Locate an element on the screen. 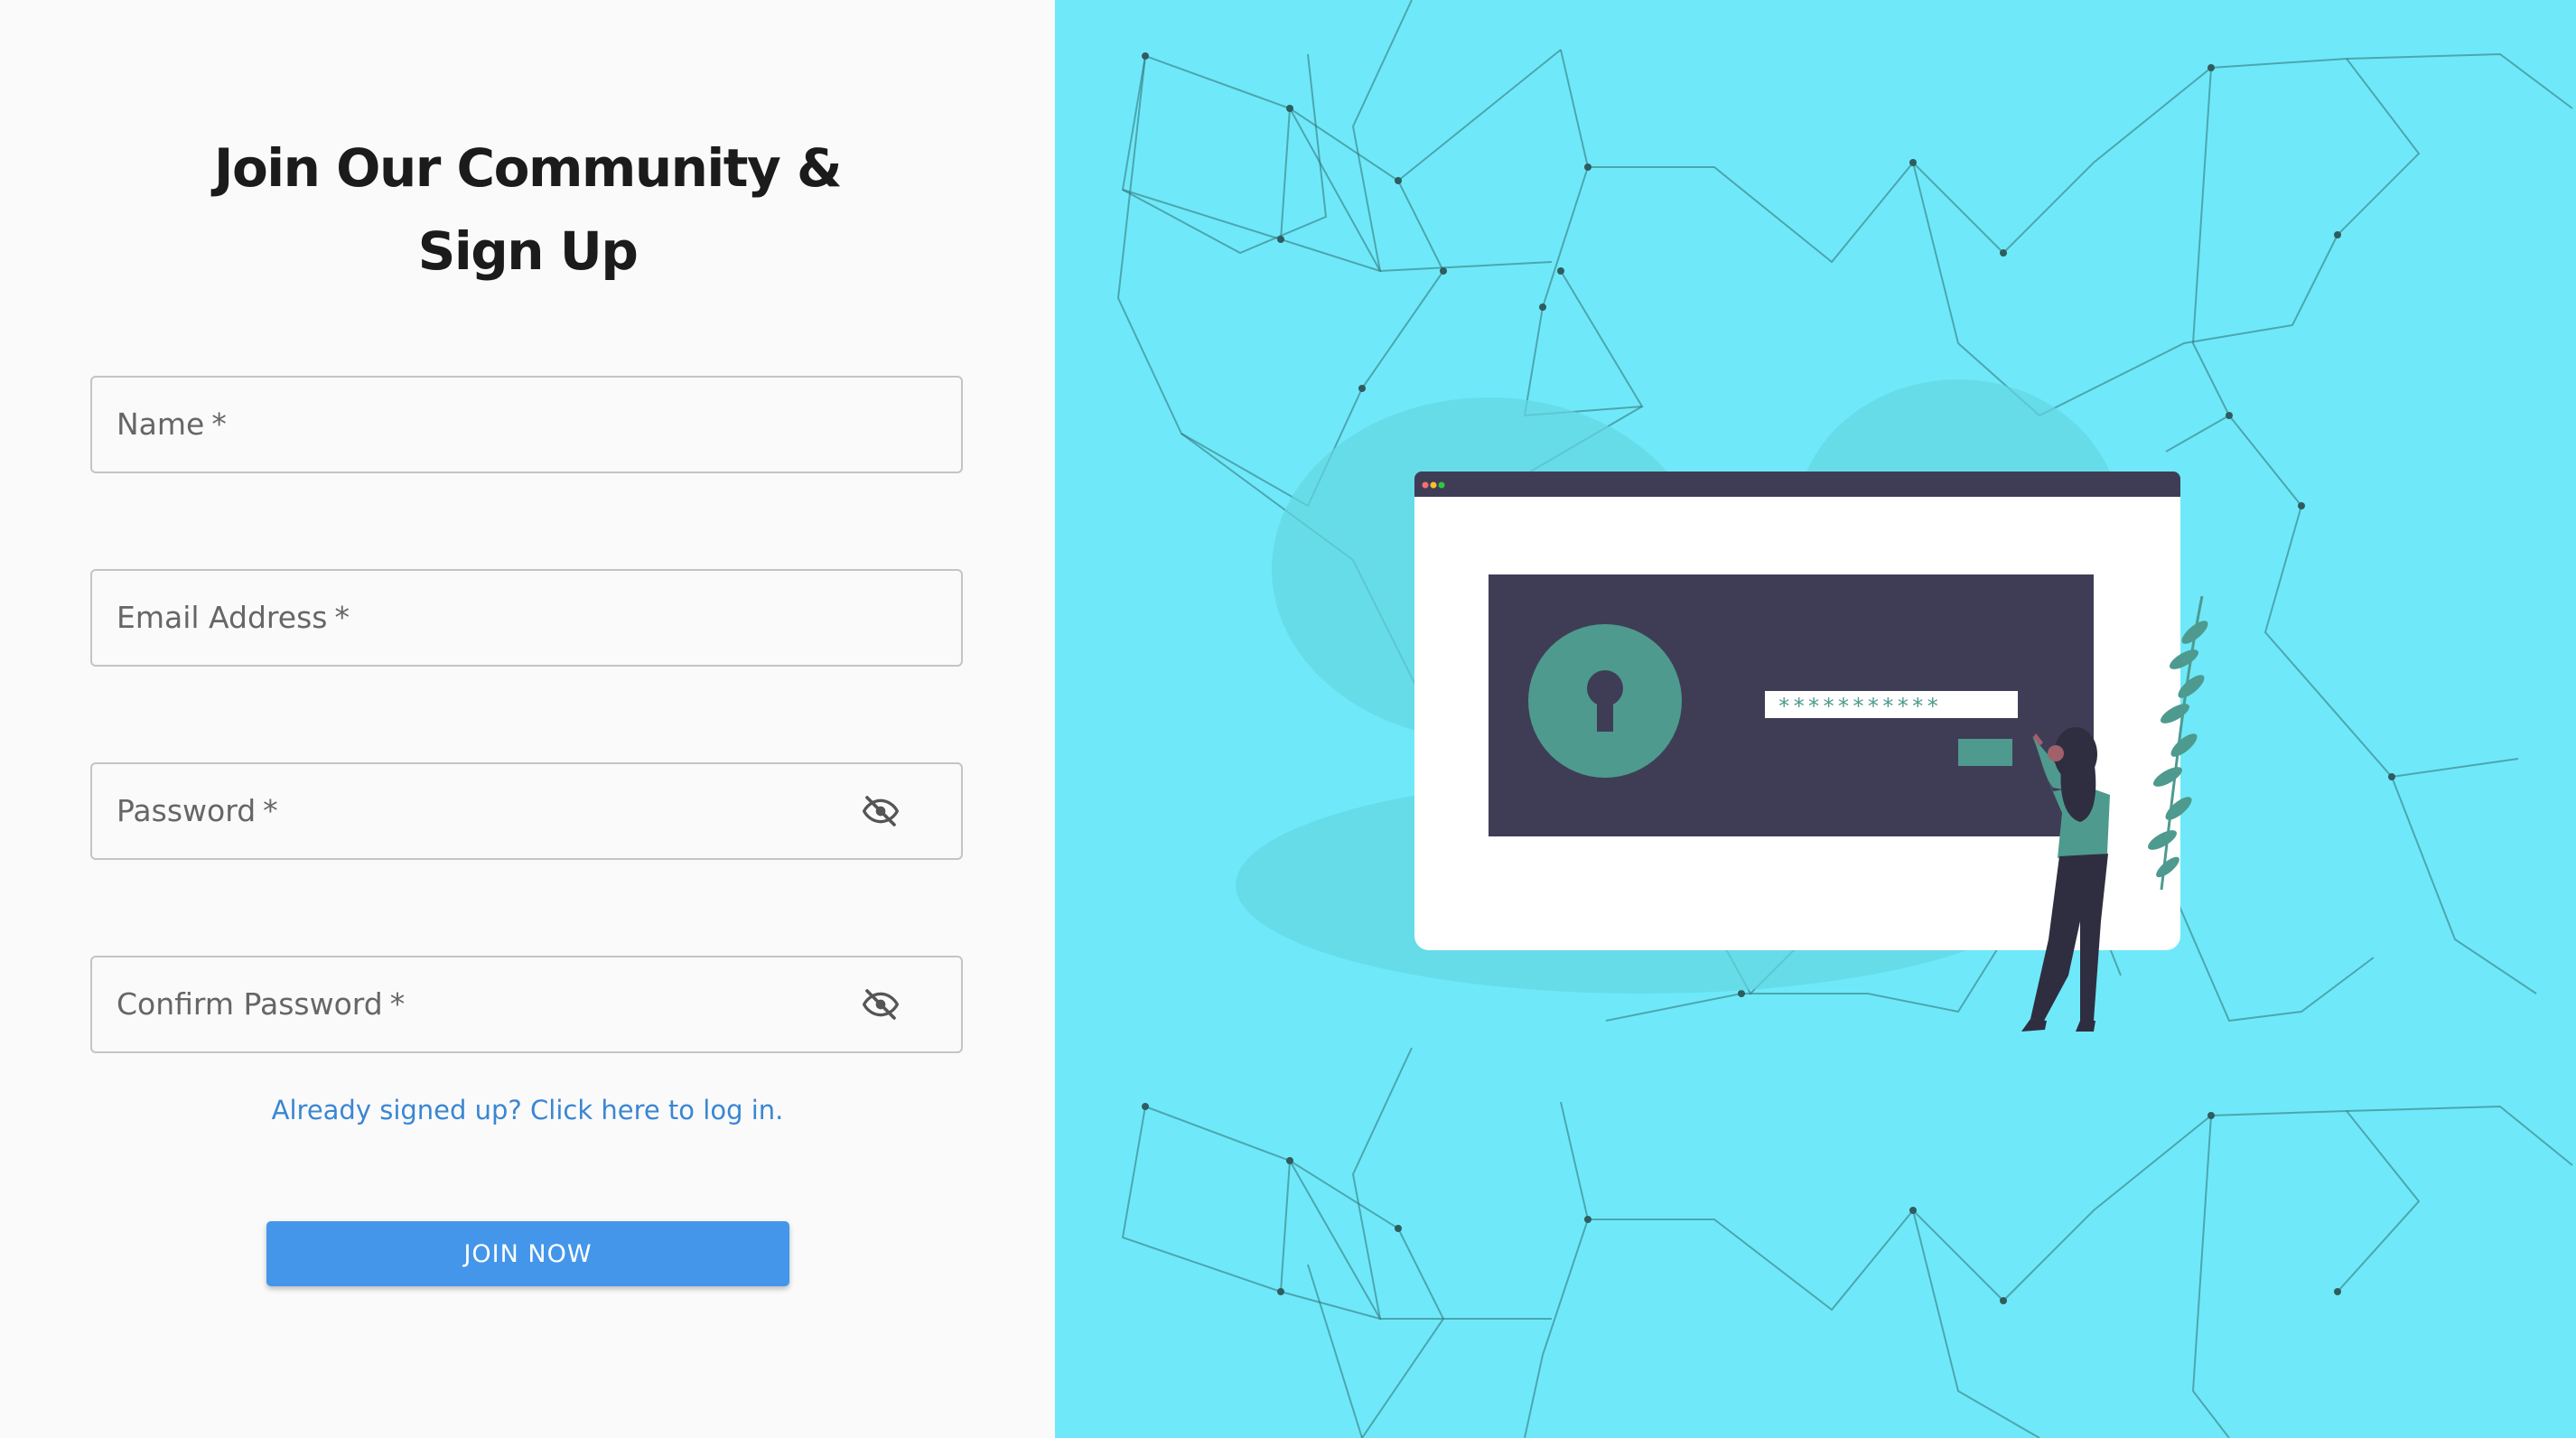 This screenshot has height=1438, width=2576. join-now-button: JOIN NOW is located at coordinates (528, 1253).